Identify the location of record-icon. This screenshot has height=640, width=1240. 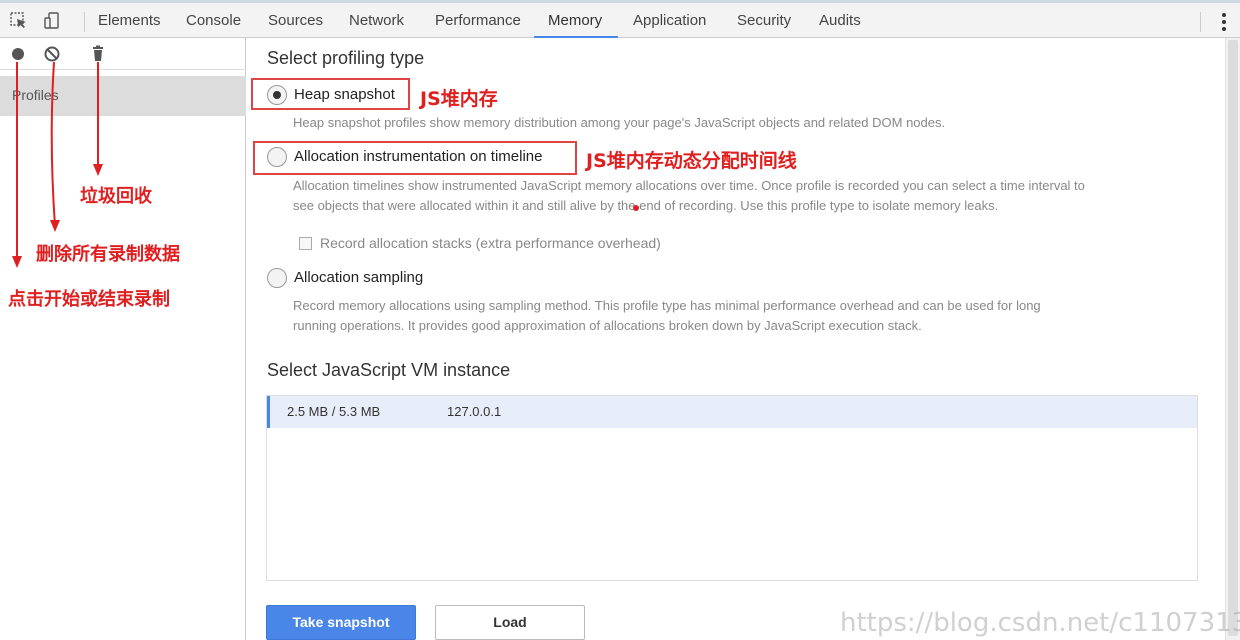
(18, 54).